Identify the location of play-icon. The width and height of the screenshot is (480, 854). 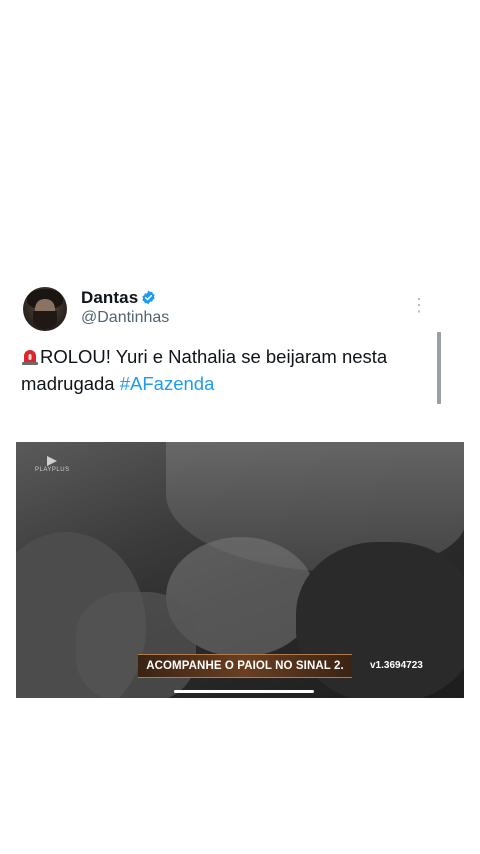
(52, 461).